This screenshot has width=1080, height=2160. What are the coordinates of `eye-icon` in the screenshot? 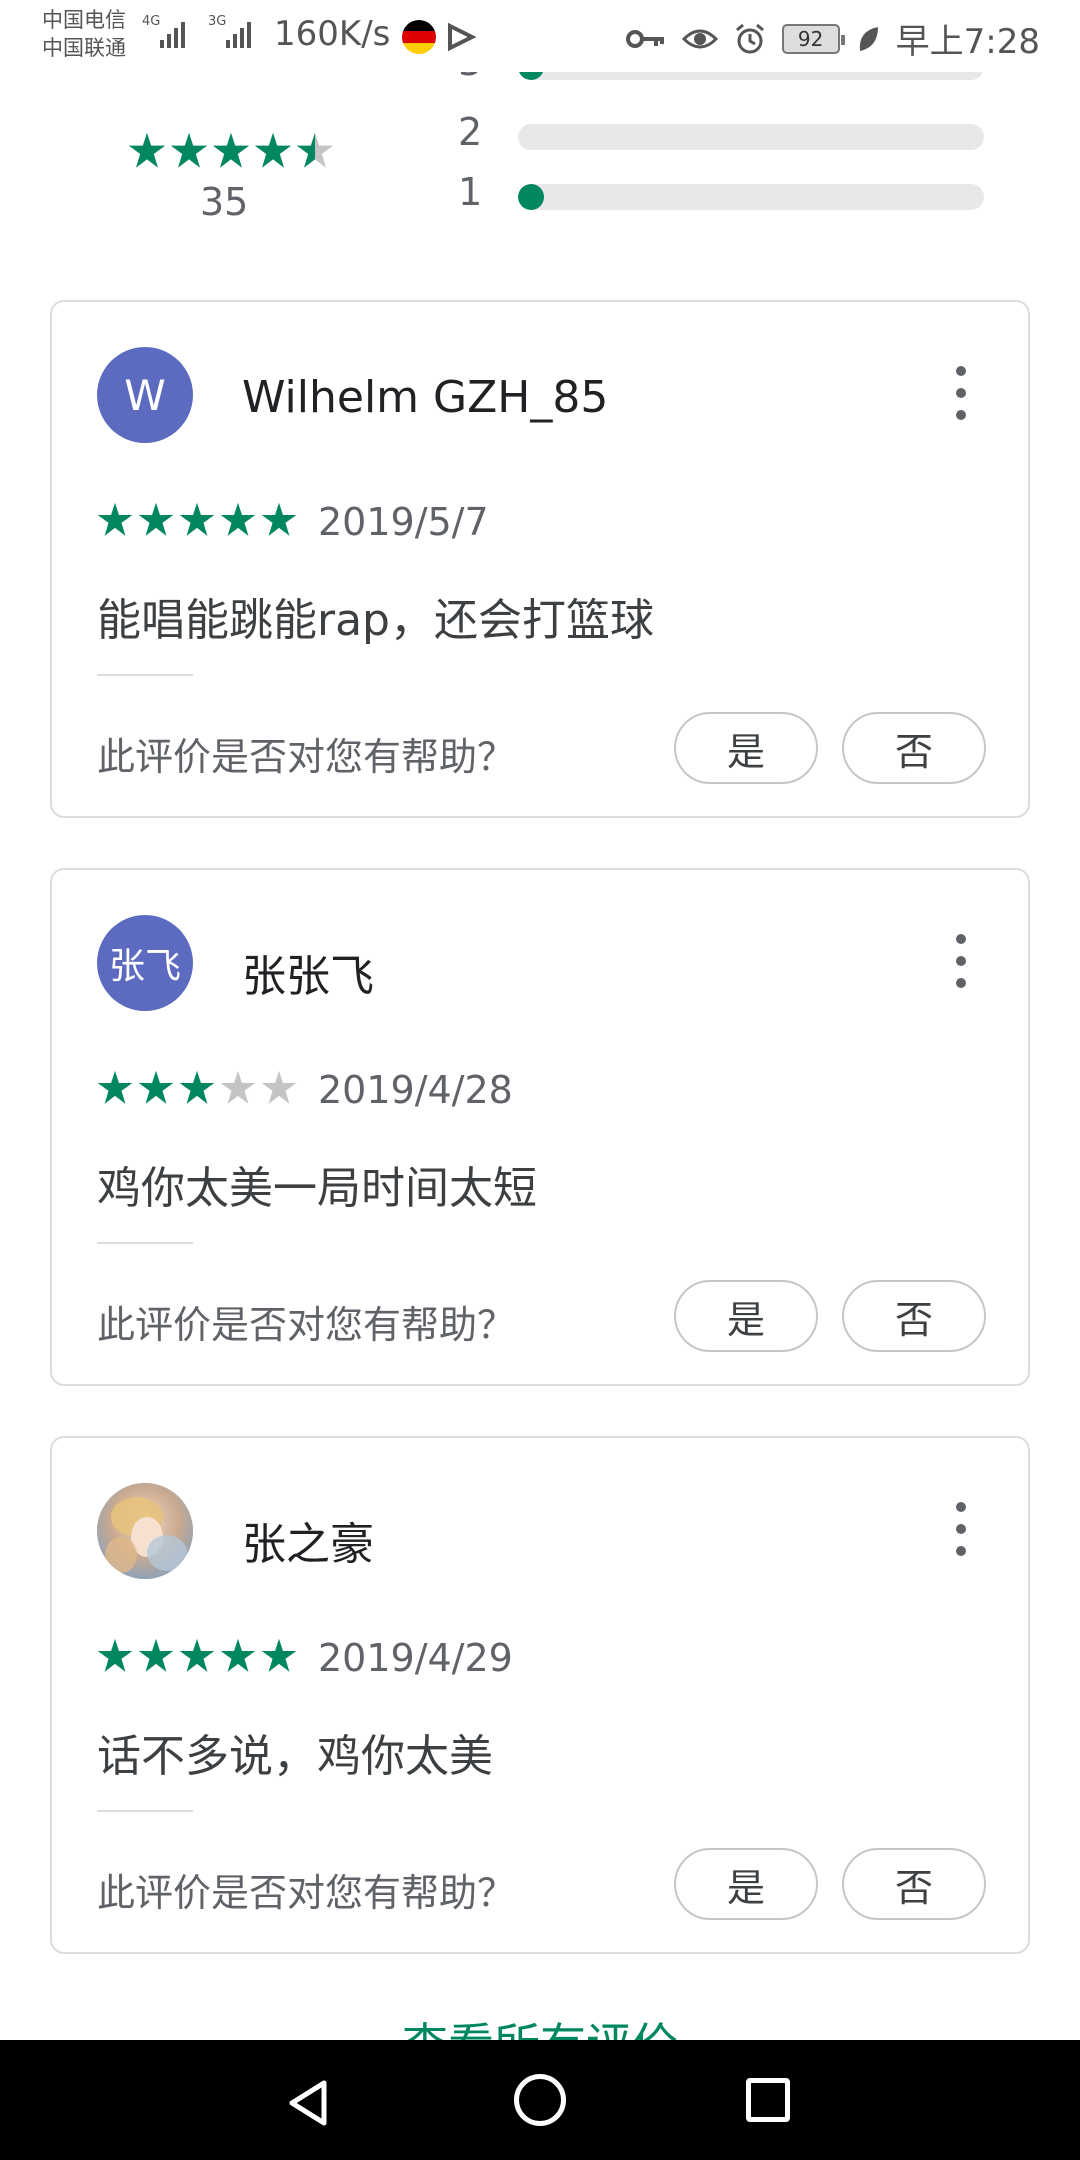 It's located at (699, 38).